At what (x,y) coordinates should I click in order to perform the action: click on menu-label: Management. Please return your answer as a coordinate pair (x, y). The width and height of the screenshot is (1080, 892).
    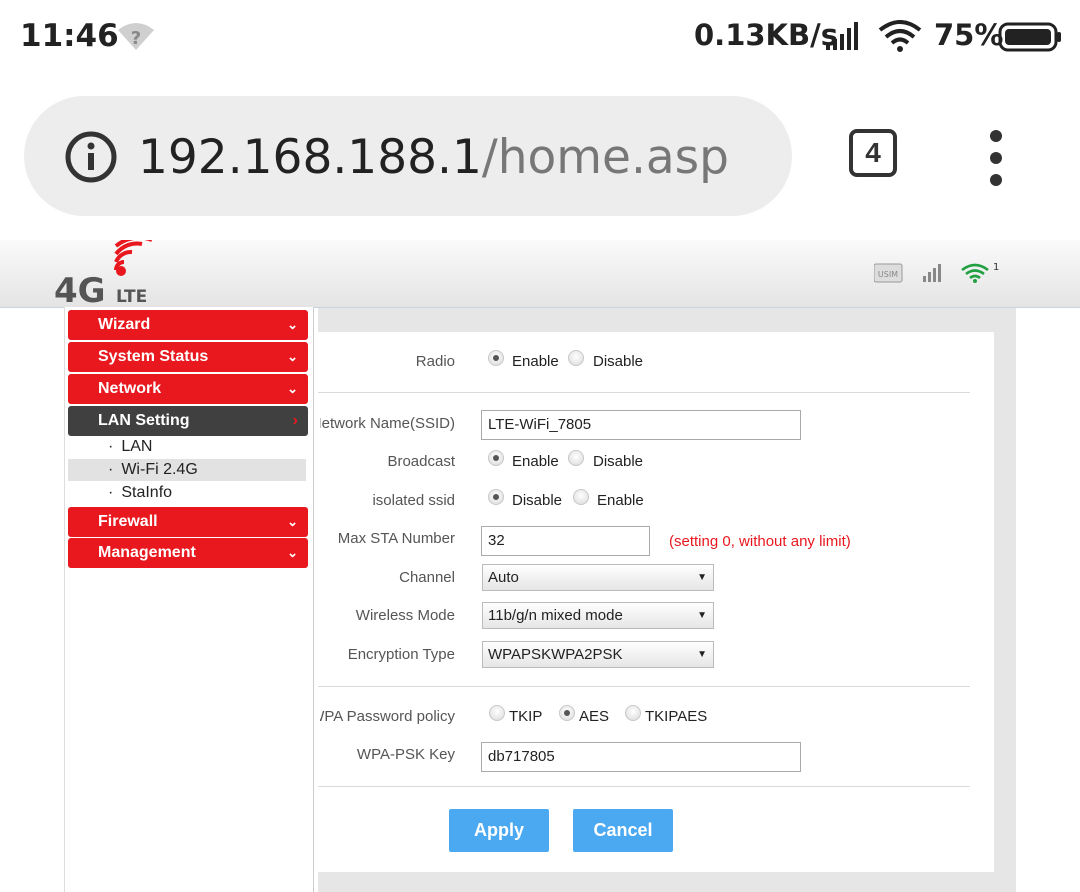
    Looking at the image, I should click on (147, 552).